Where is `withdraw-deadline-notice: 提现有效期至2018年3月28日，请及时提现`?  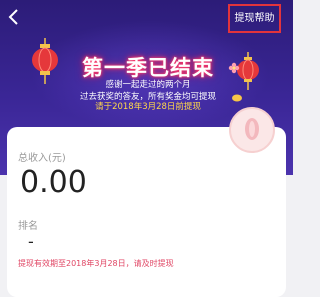
withdraw-deadline-notice: 提现有效期至2018年3月28日，请及时提现 is located at coordinates (96, 263).